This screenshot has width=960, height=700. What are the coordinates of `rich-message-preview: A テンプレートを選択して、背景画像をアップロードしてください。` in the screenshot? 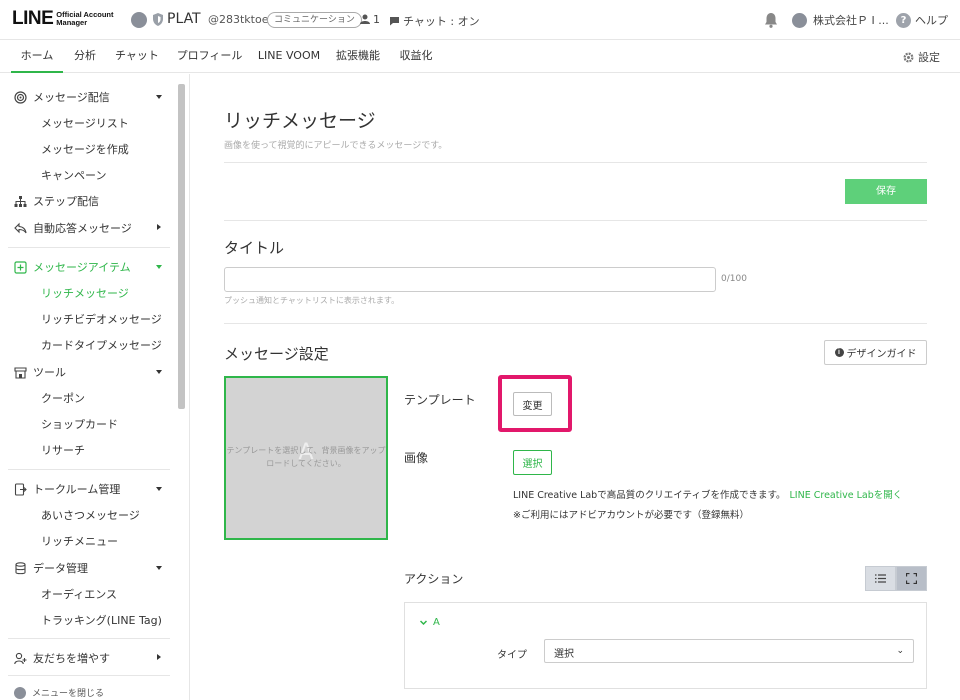 It's located at (306, 458).